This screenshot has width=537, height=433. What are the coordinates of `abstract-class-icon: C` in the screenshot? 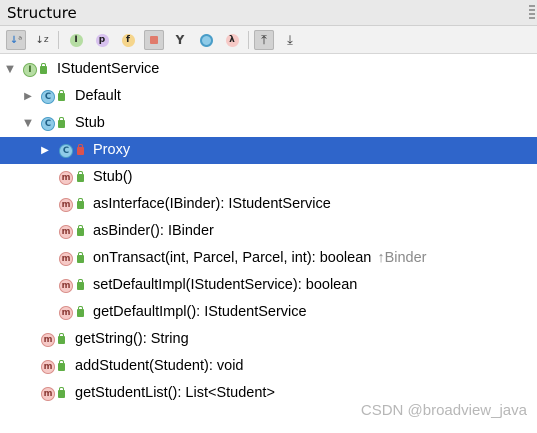 It's located at (48, 124).